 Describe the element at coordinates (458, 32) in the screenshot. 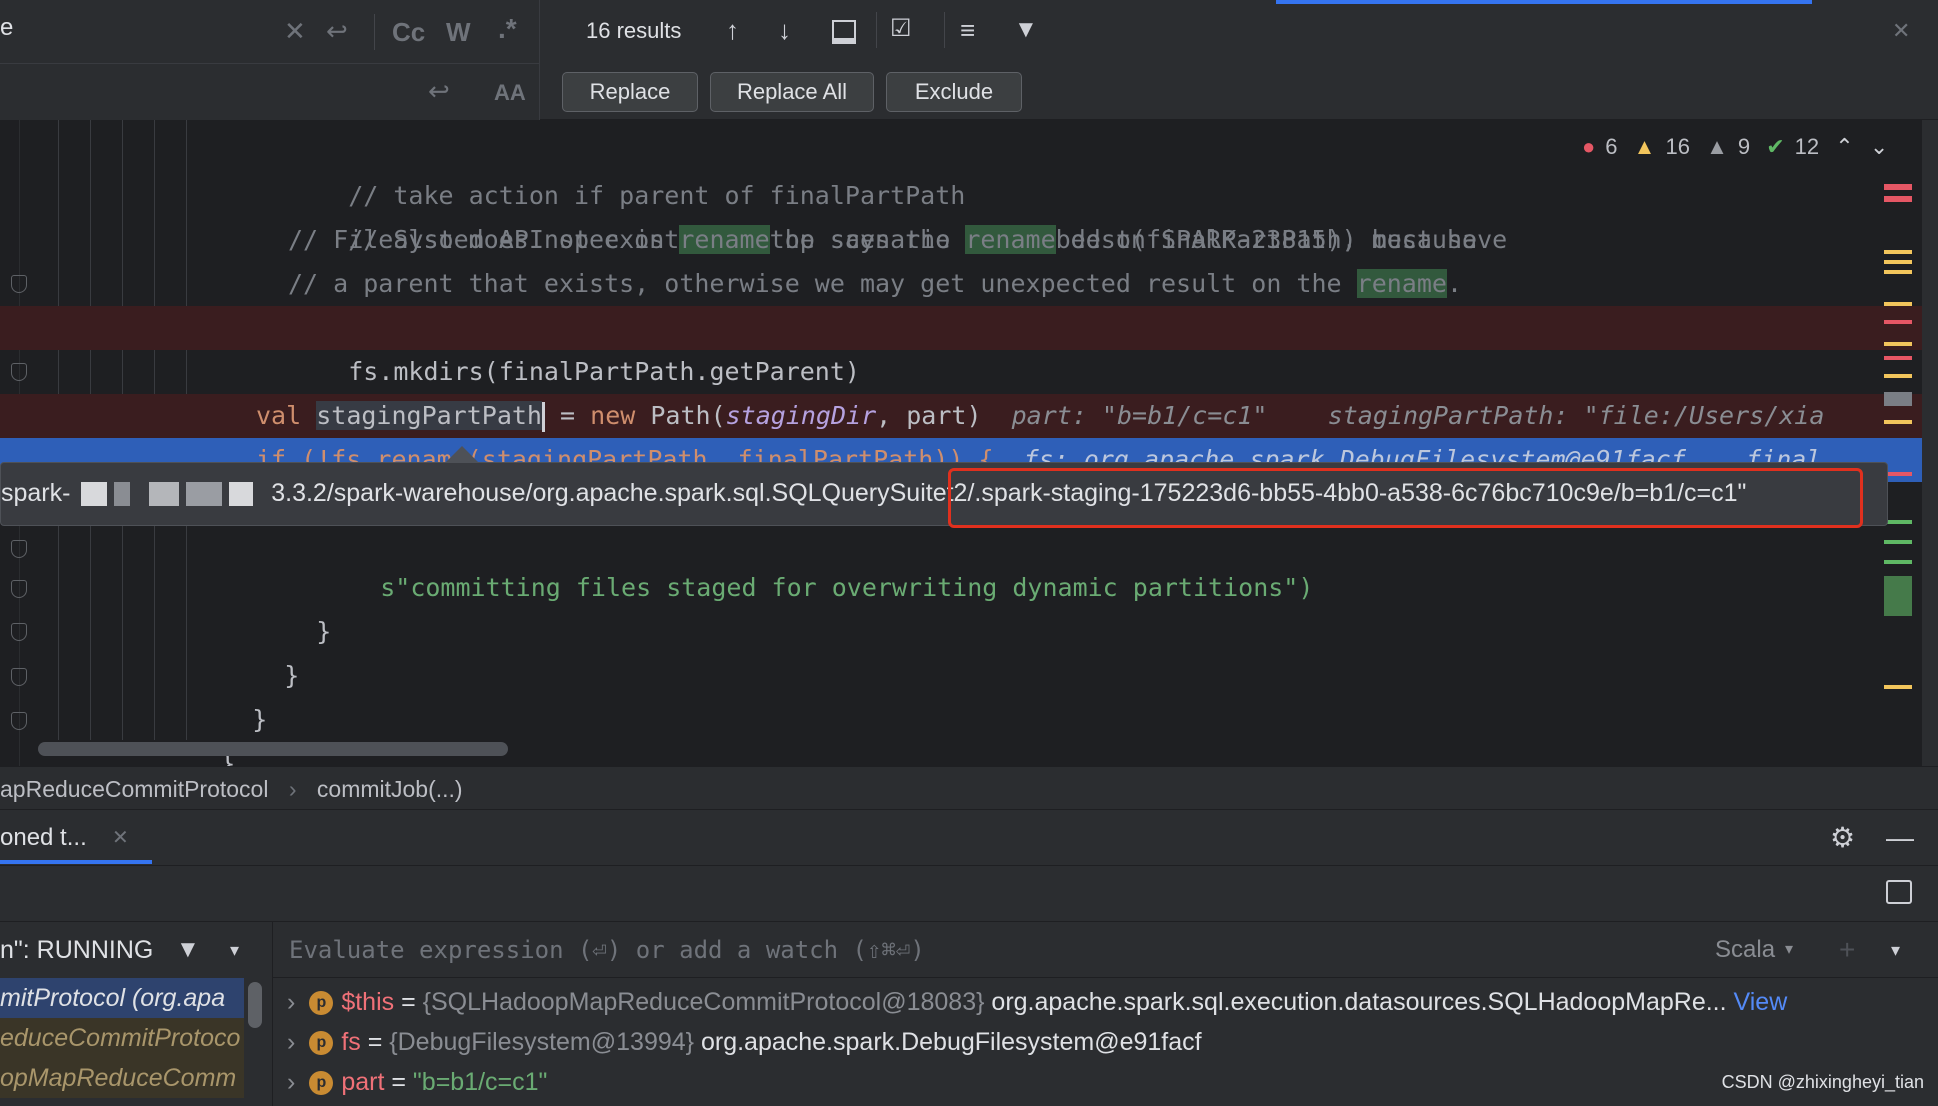

I see `words-icon: W` at that location.